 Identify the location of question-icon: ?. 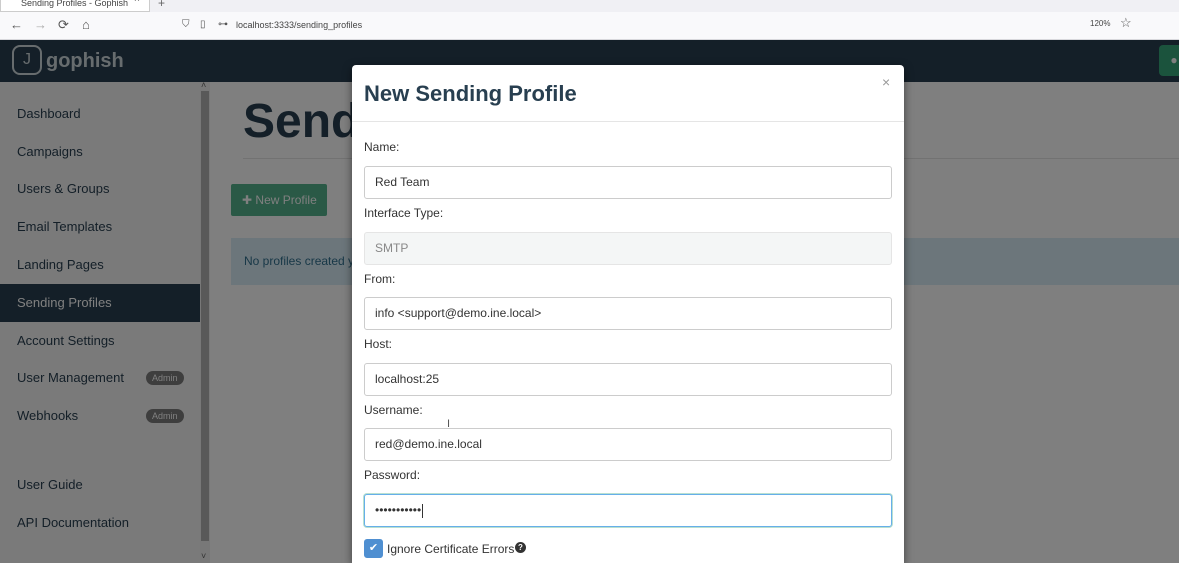
(520, 547).